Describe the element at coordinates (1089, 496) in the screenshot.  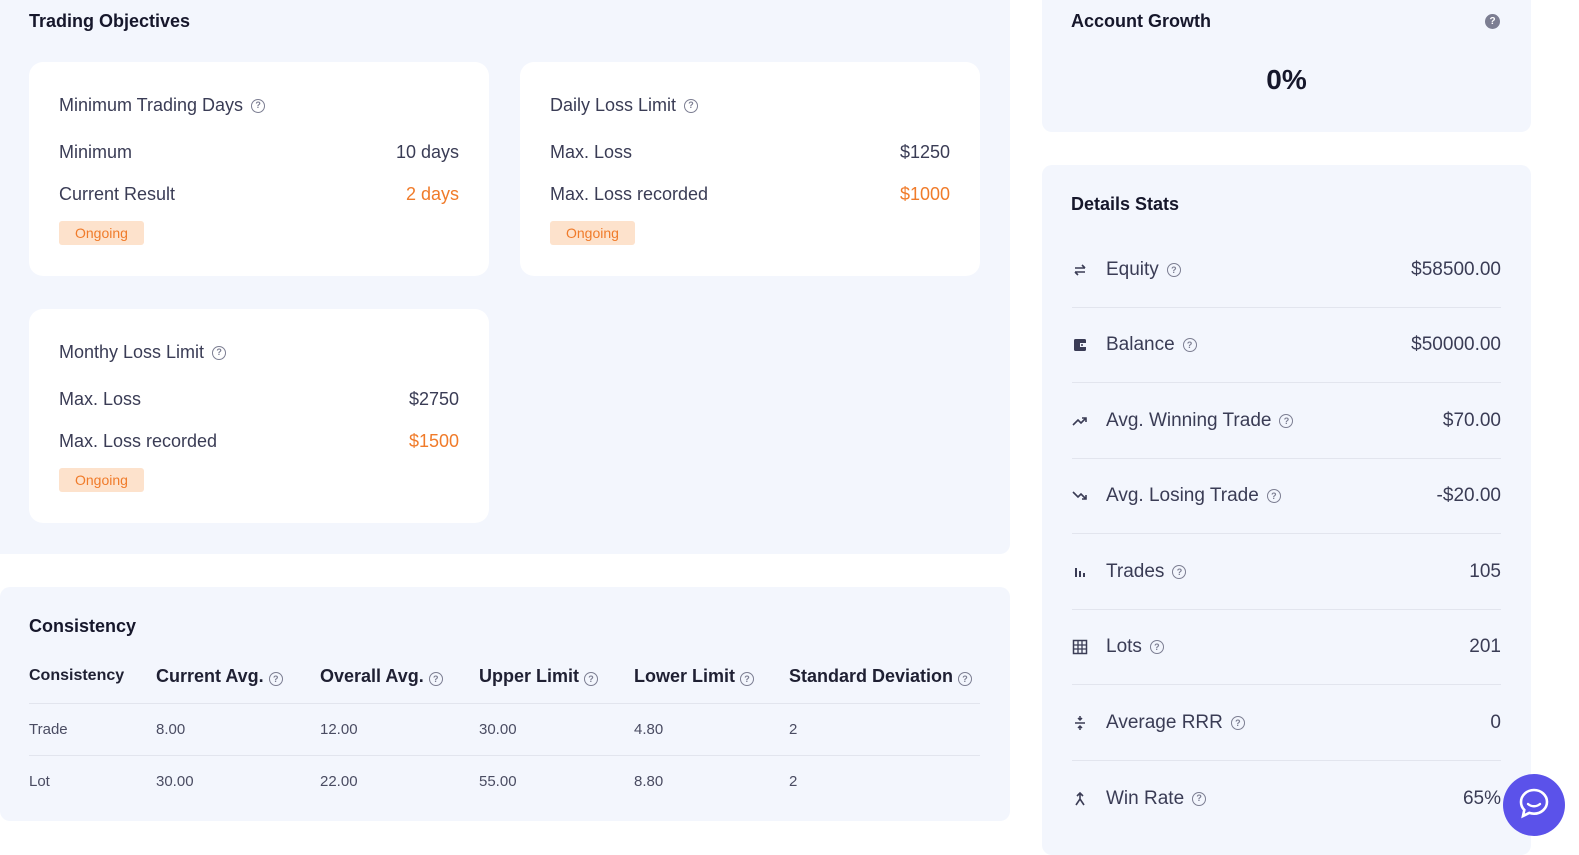
I see `trending-down-icon` at that location.